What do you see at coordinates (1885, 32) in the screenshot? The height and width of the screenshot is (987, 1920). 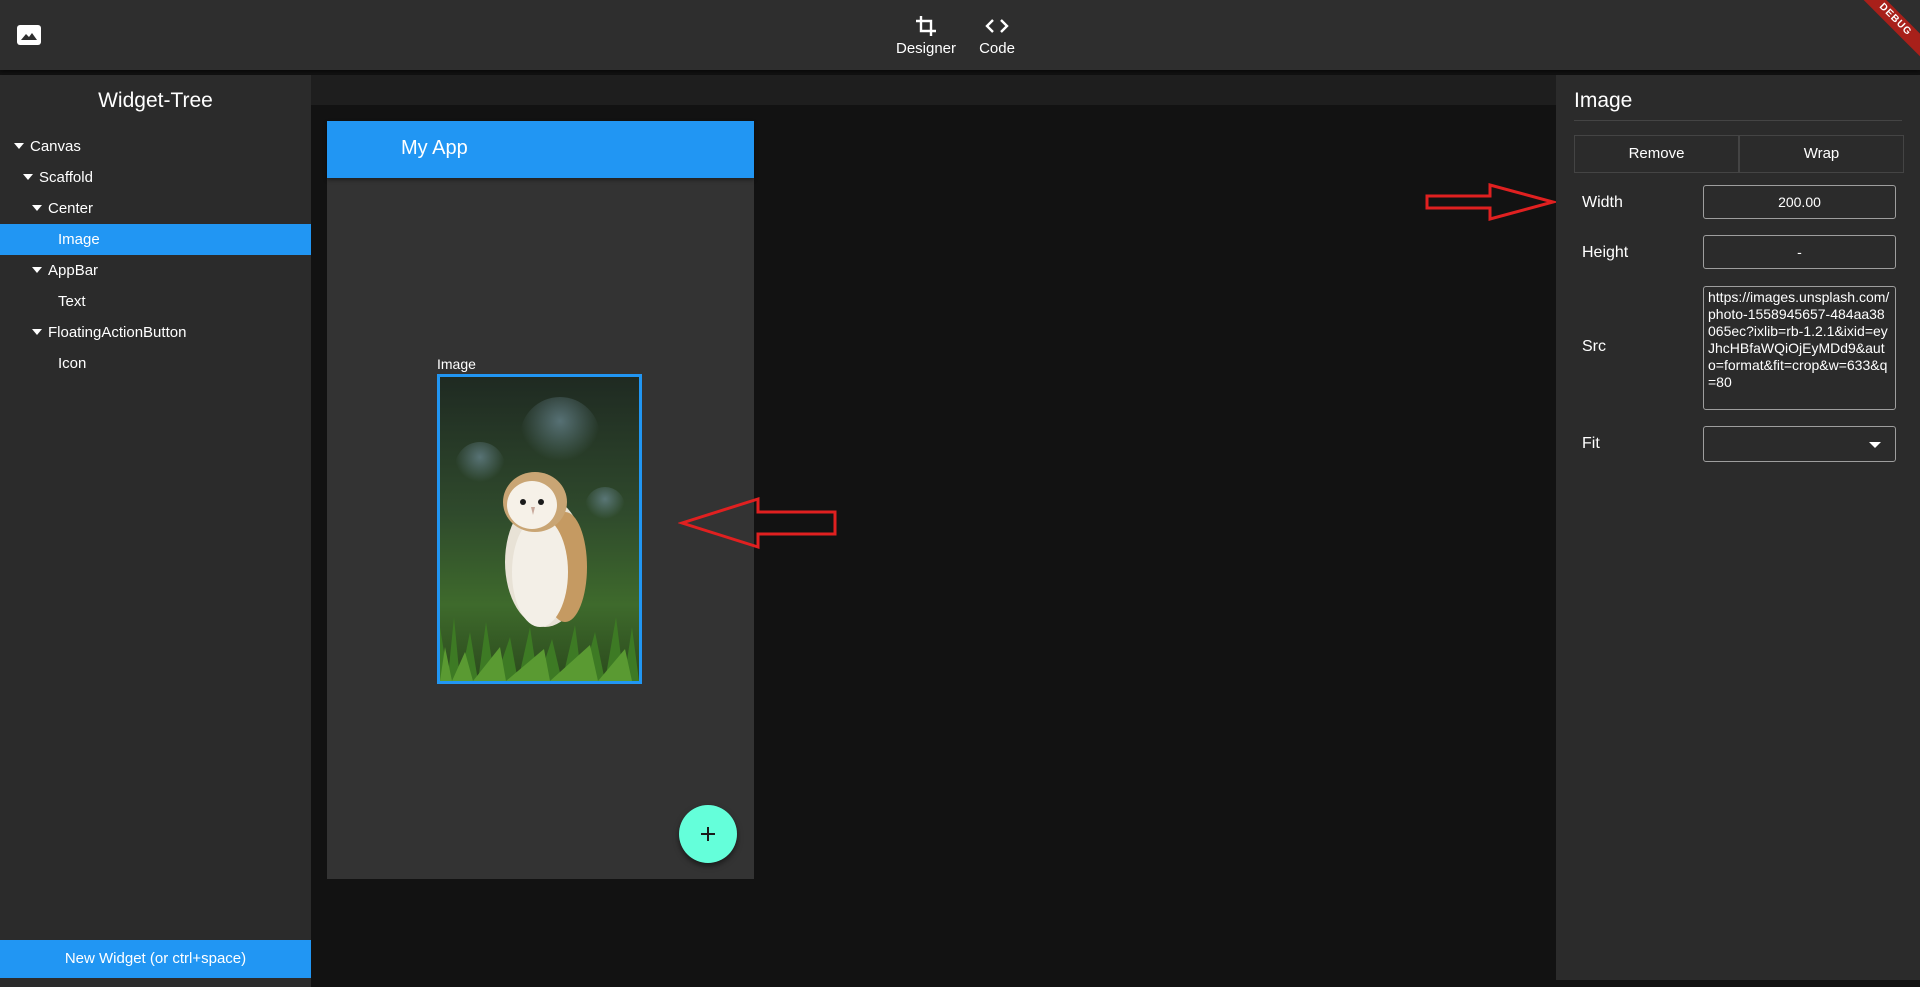 I see `debug-badge: DEBUG` at bounding box center [1885, 32].